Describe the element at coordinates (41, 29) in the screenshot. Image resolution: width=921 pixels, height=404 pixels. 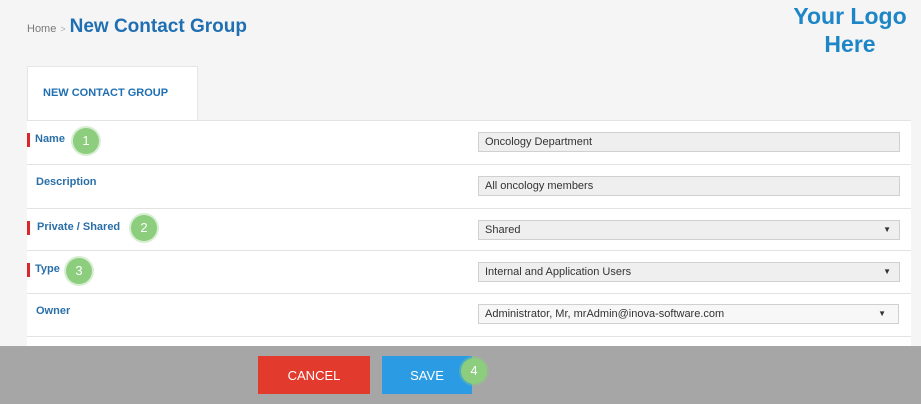
I see `breadcrumb-home-link: Home` at that location.